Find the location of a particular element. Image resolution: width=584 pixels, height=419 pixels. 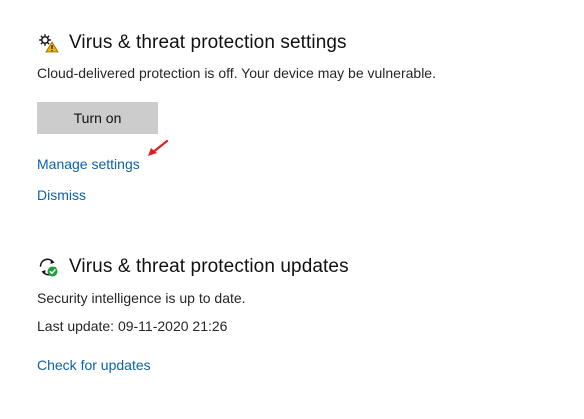

last-update-text: Last update: 09-11-2020 21:26 is located at coordinates (132, 326).